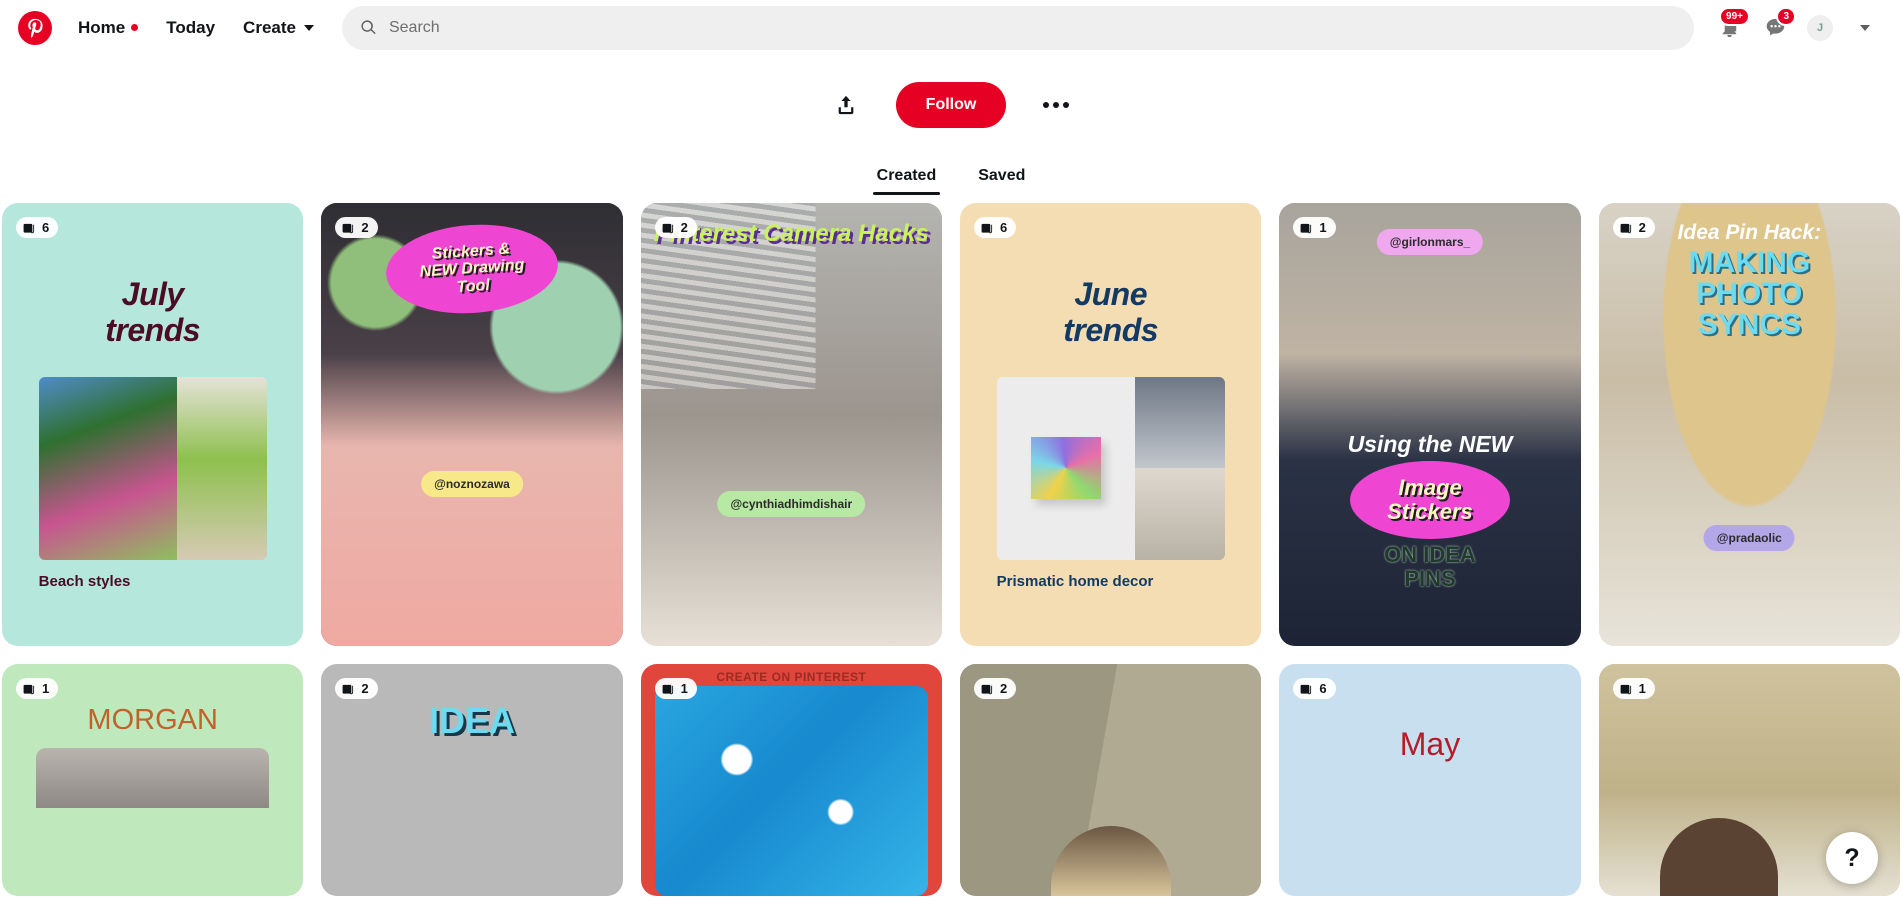  I want to click on profile-action-row: Follow, so click(951, 94).